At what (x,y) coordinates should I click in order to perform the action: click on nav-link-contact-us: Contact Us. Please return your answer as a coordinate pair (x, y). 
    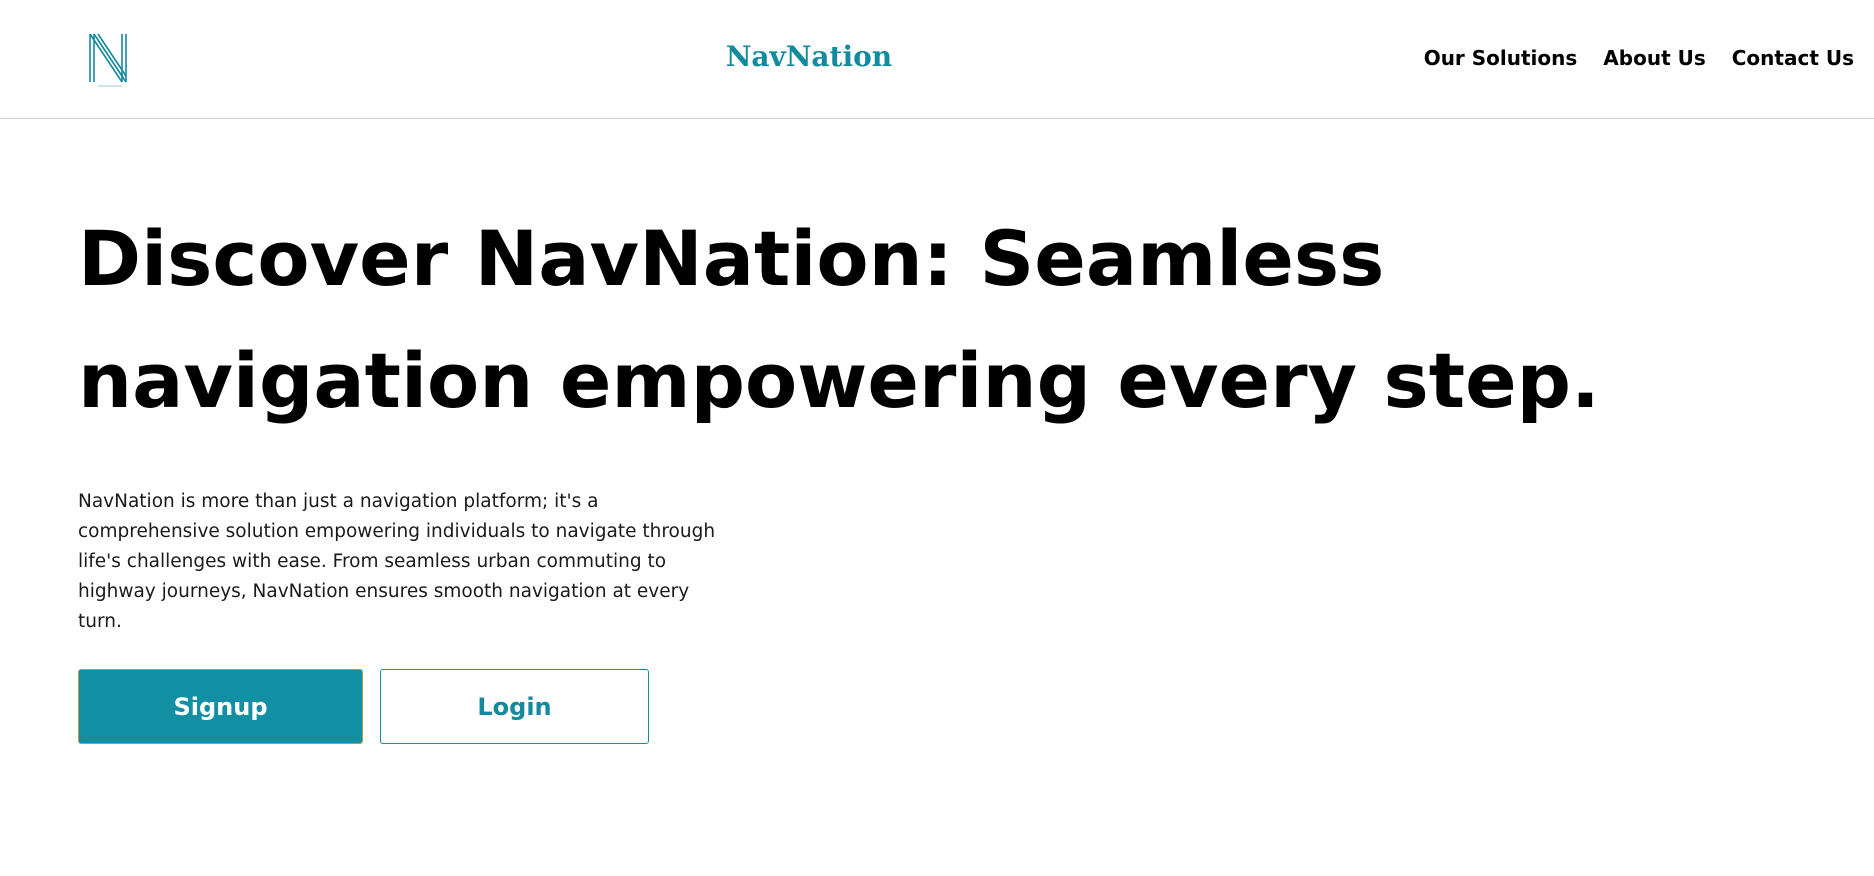
    Looking at the image, I should click on (1793, 58).